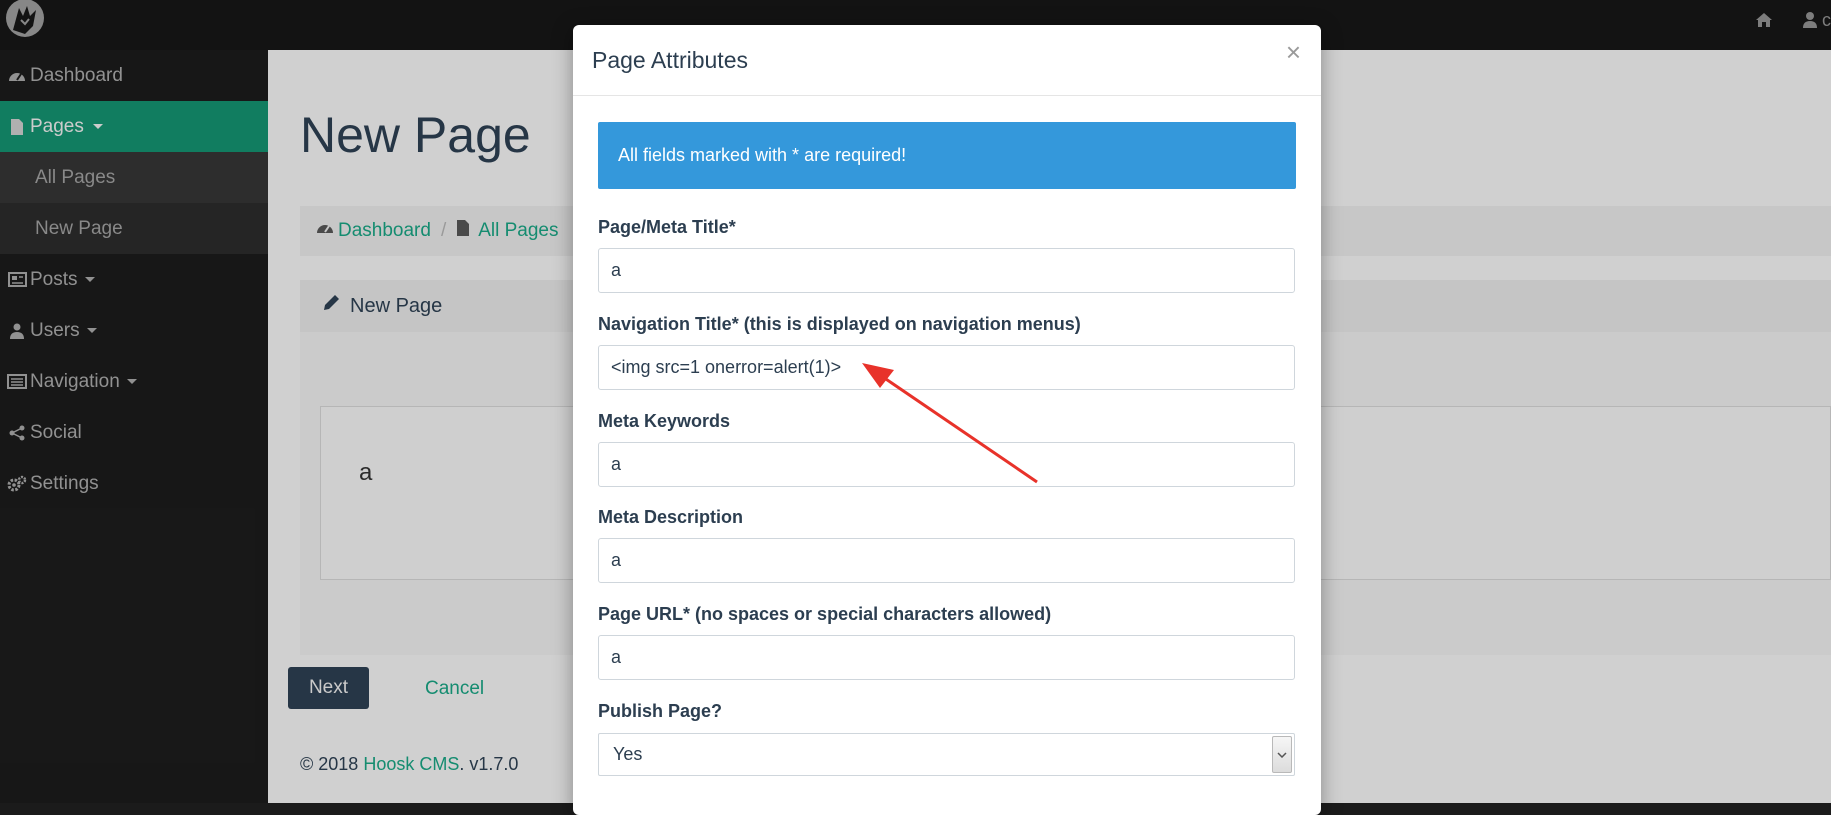 This screenshot has width=1831, height=815. I want to click on required-fields-alert: All fields marked with * are required!, so click(947, 155).